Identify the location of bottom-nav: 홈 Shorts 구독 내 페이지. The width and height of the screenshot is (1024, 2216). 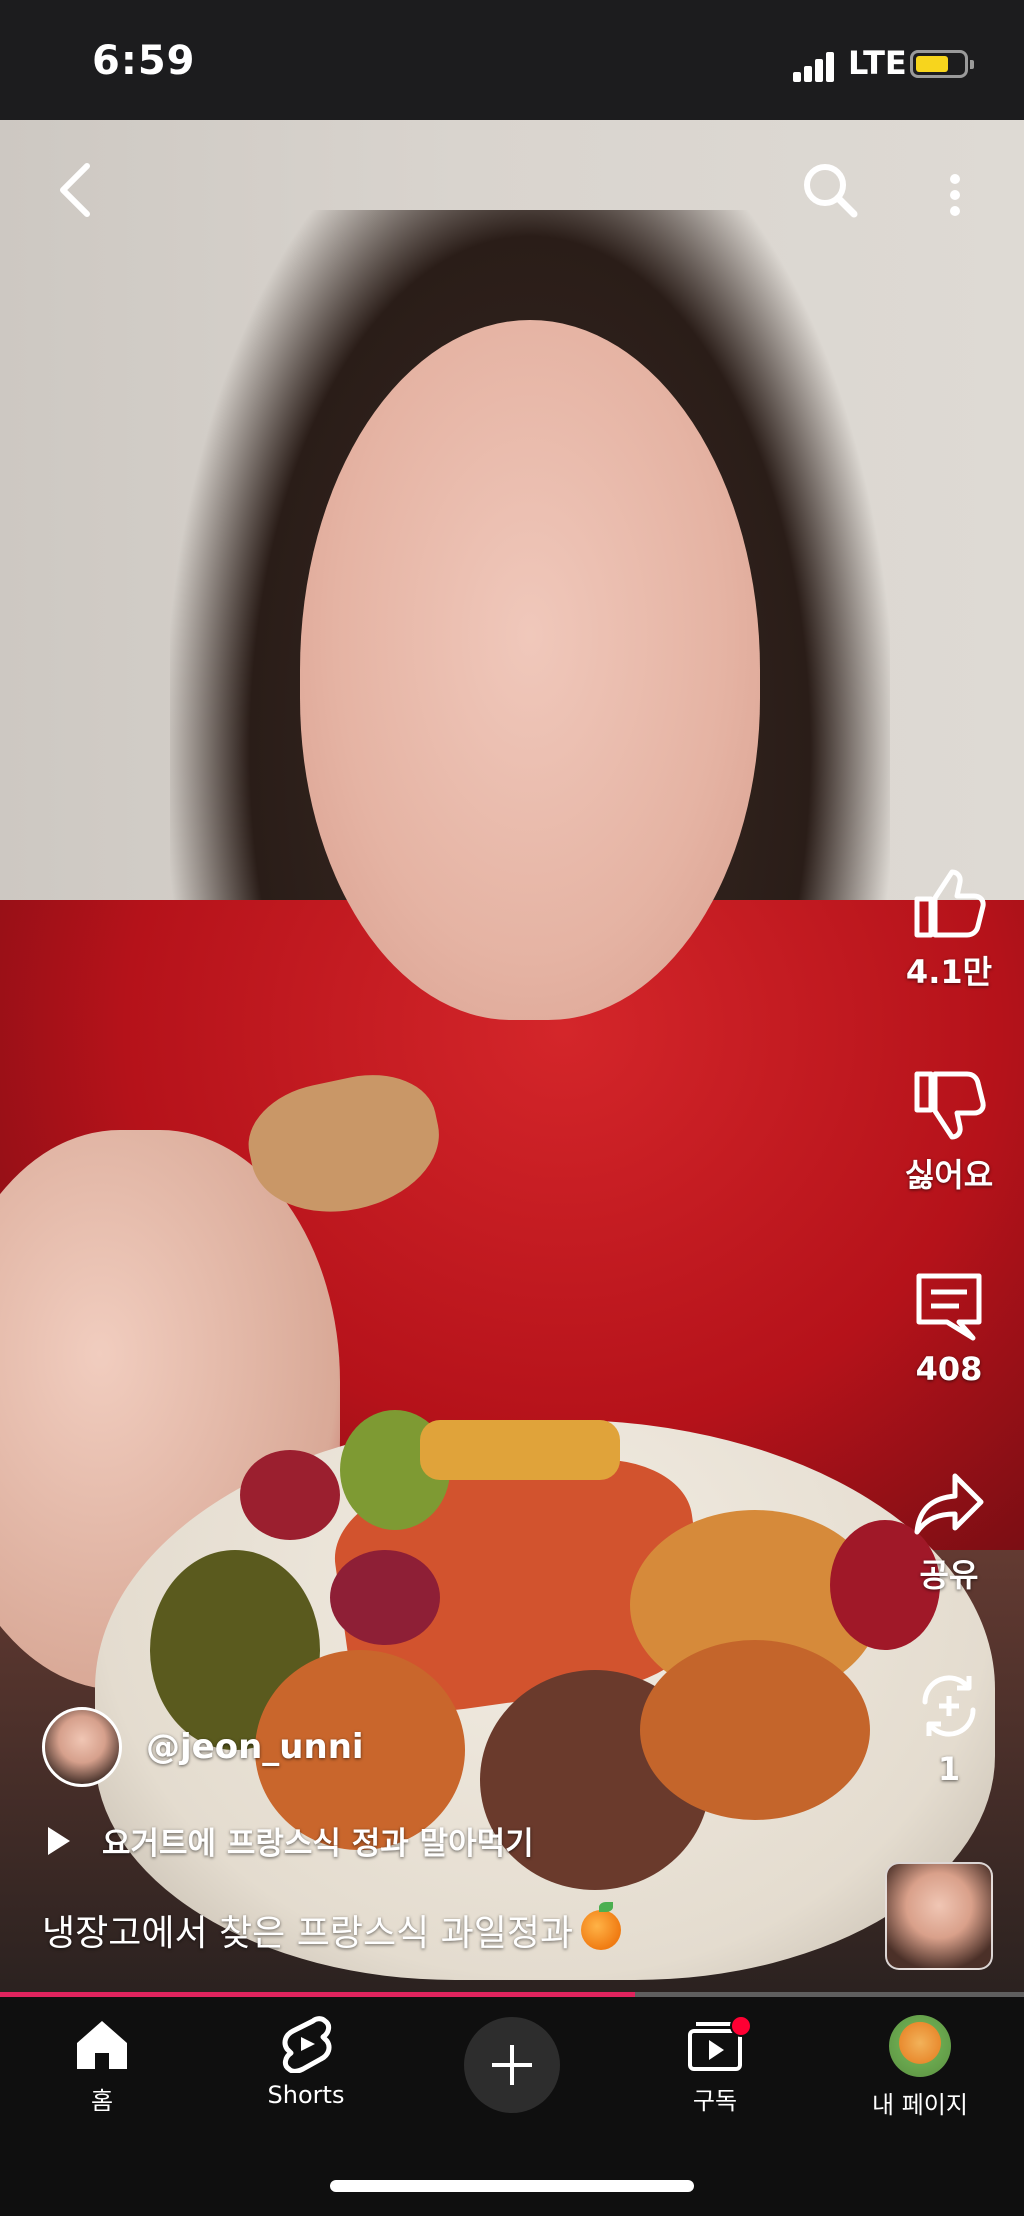
(512, 2106).